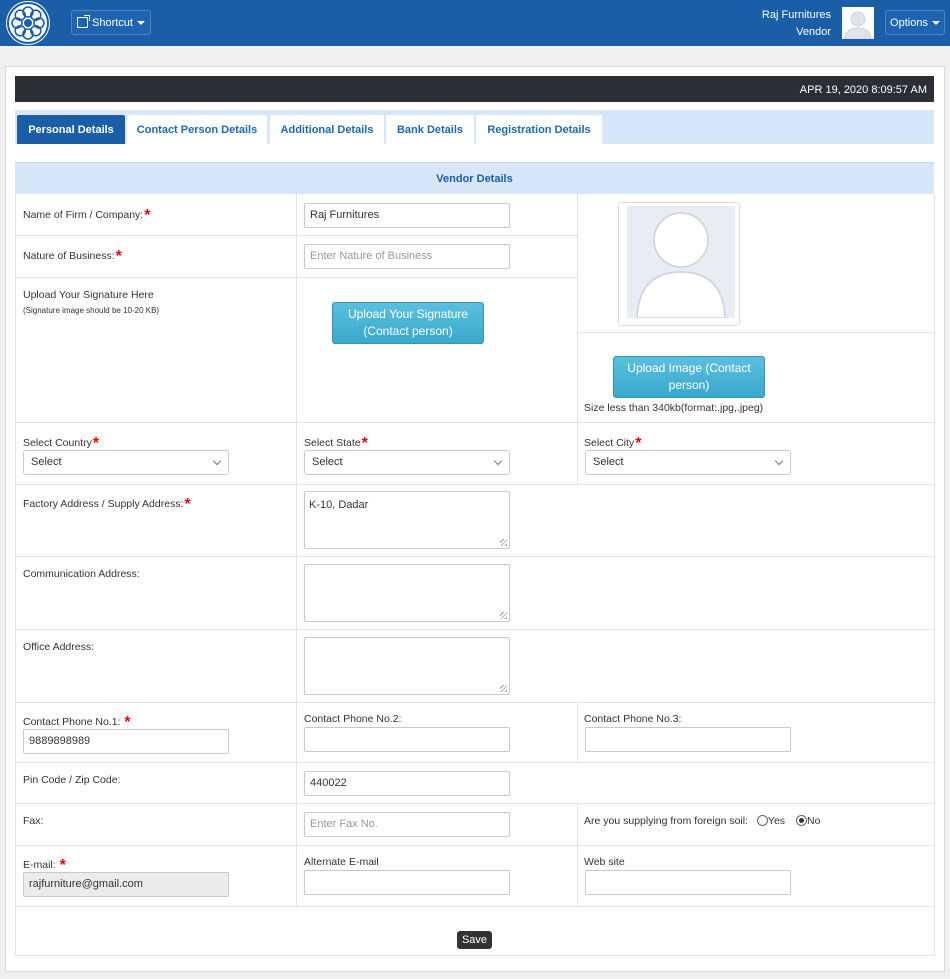 This screenshot has width=950, height=979. Describe the element at coordinates (407, 520) in the screenshot. I see `factory-address-textarea: K-10, Dadar` at that location.